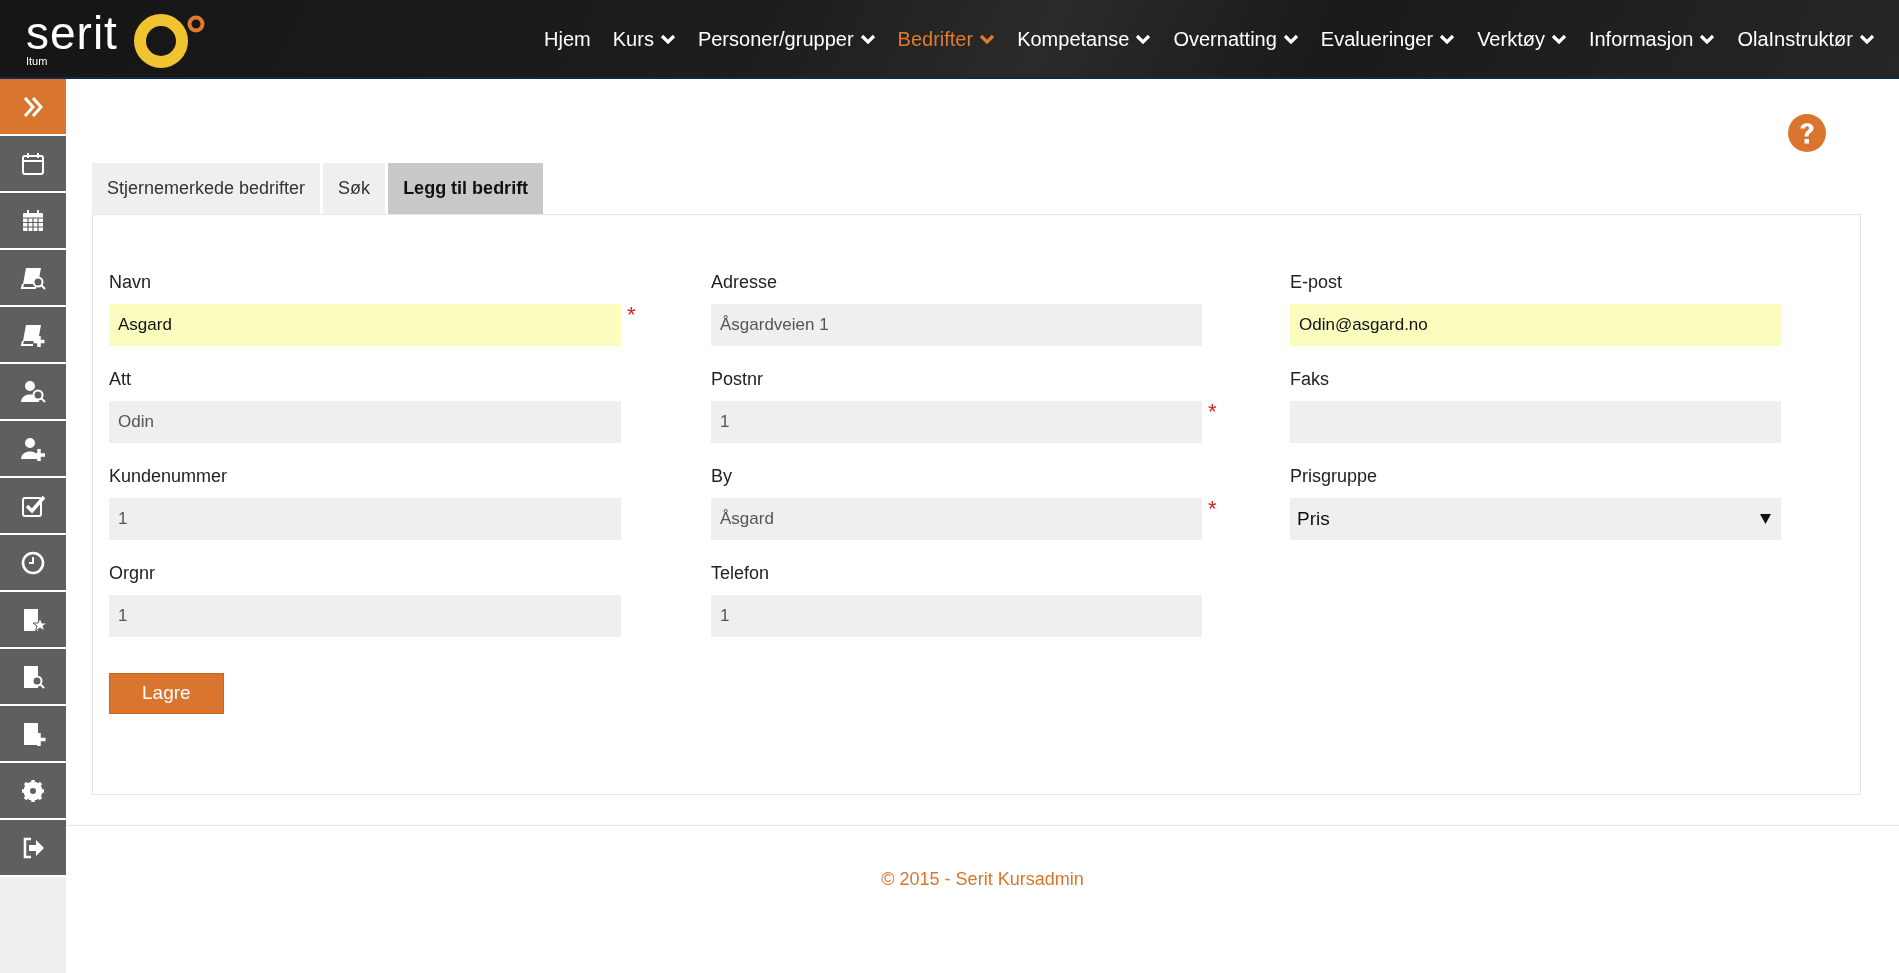 The image size is (1899, 973). I want to click on field-label: E-post, so click(1317, 282).